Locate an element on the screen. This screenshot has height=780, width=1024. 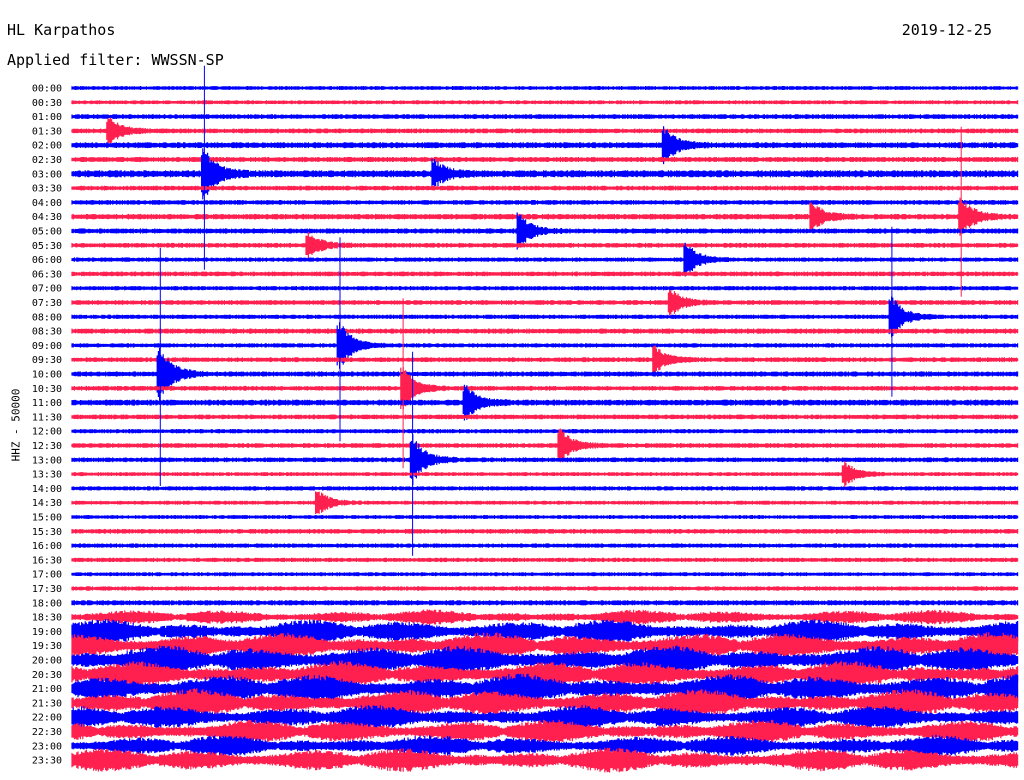
row-label: 01:00 is located at coordinates (47, 117).